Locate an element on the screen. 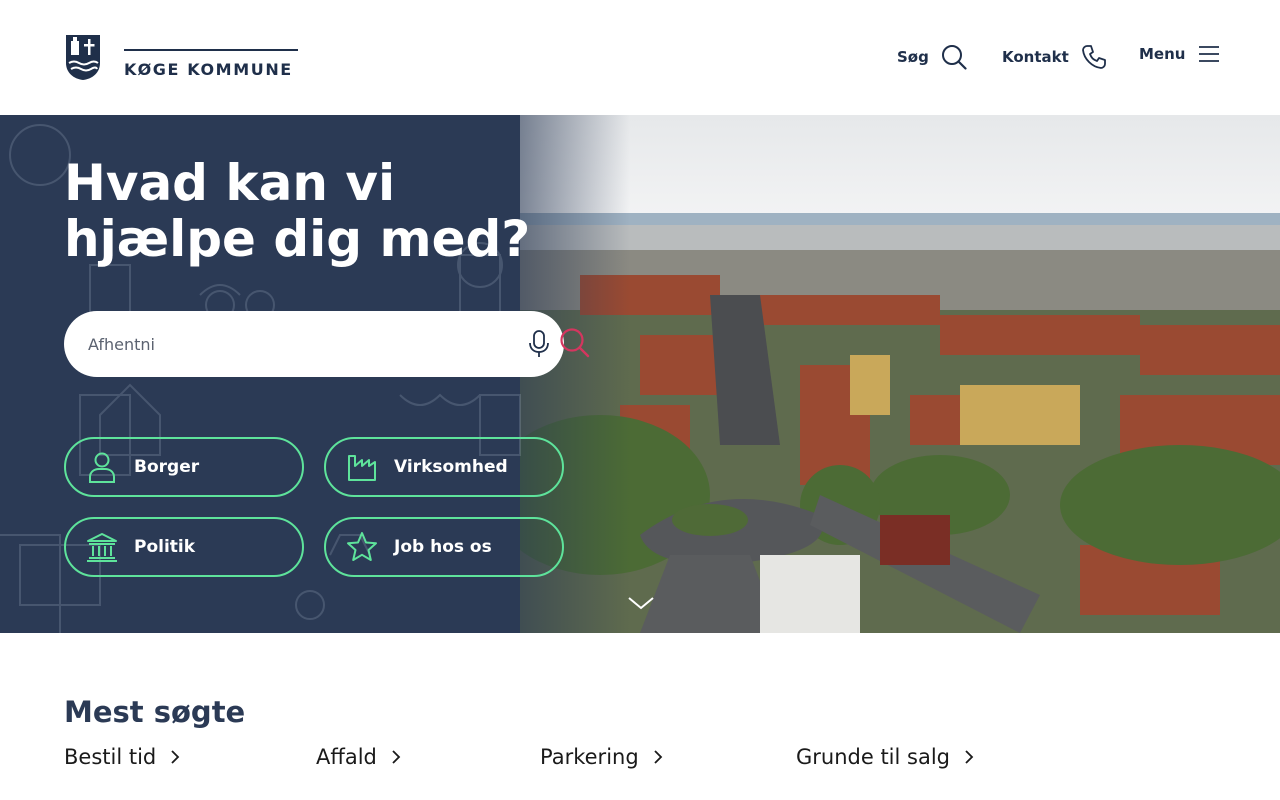  nav-menu-label: Menu is located at coordinates (1162, 54).